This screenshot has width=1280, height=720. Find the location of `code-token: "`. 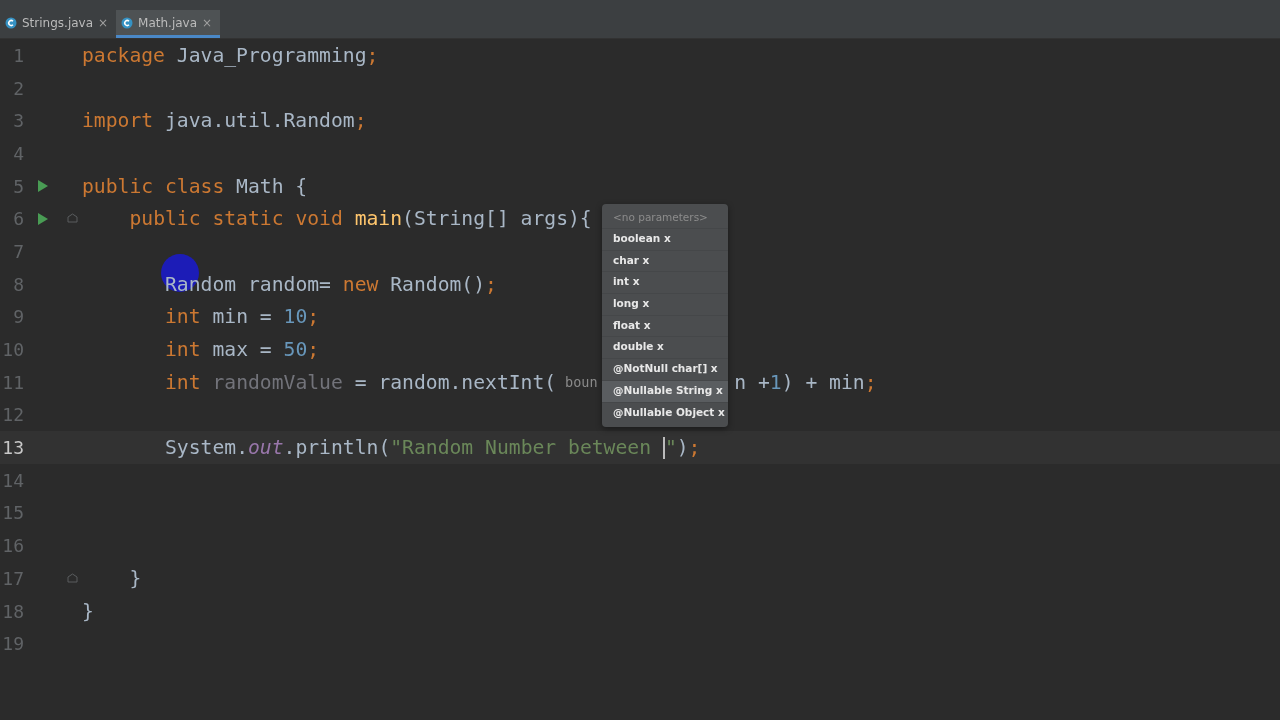

code-token: " is located at coordinates (670, 448).